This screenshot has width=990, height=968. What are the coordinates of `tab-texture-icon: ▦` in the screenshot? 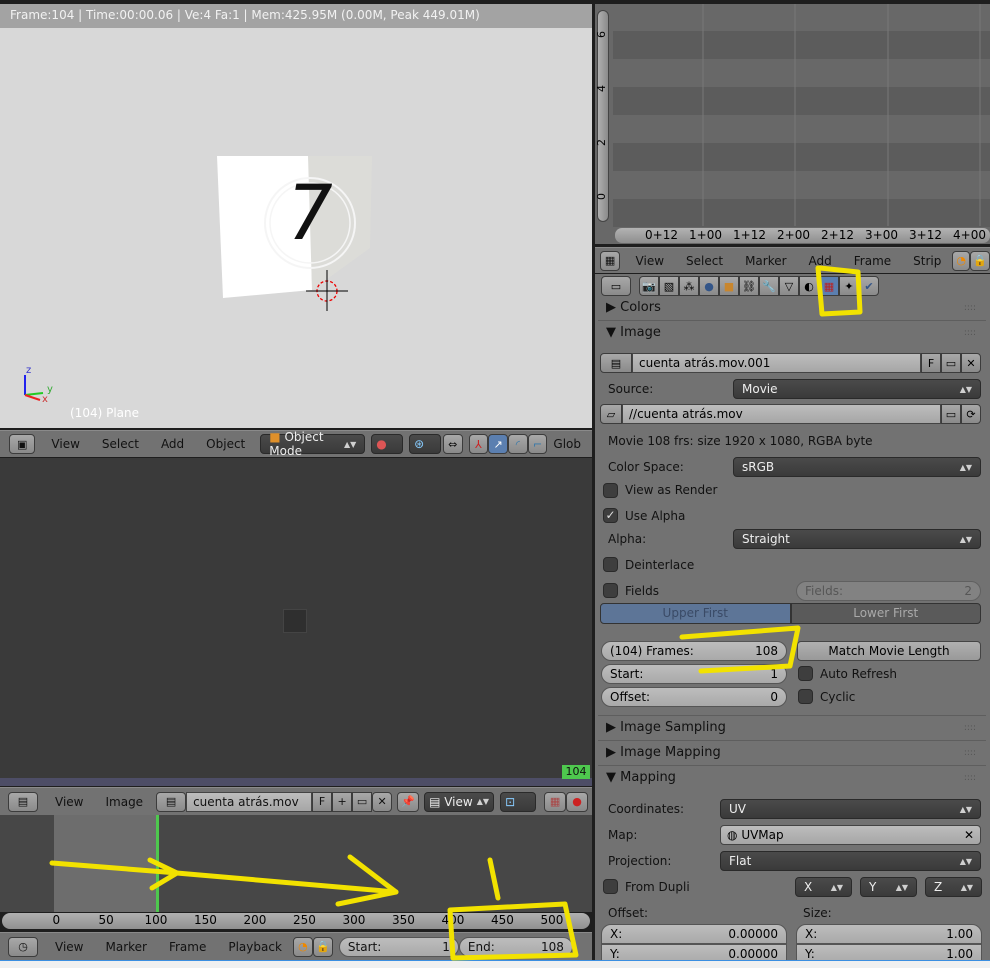 It's located at (829, 286).